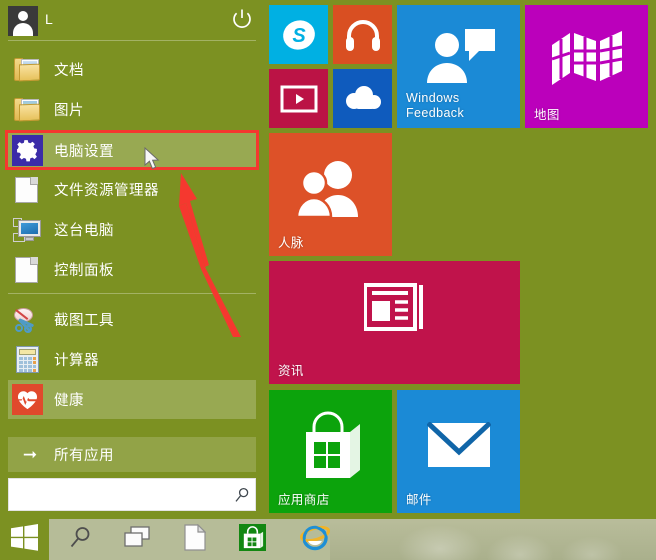  Describe the element at coordinates (586, 58) in the screenshot. I see `map-folded-icon` at that location.